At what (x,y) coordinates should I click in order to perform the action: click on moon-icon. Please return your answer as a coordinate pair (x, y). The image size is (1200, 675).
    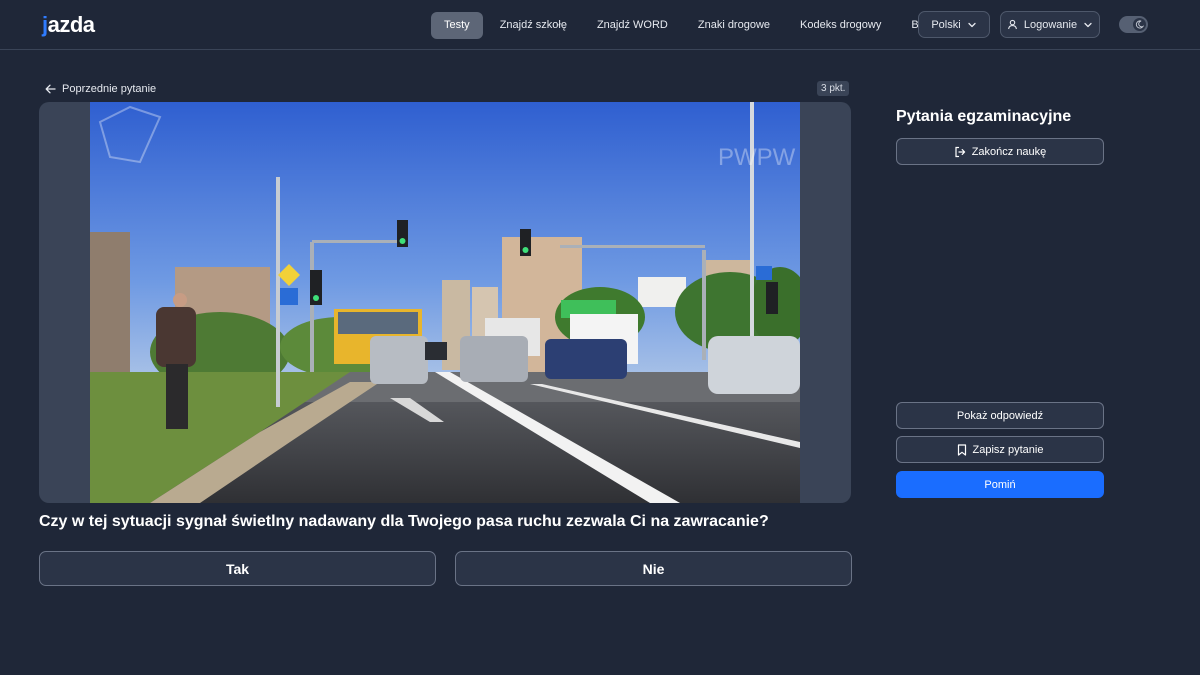
    Looking at the image, I should click on (1139, 24).